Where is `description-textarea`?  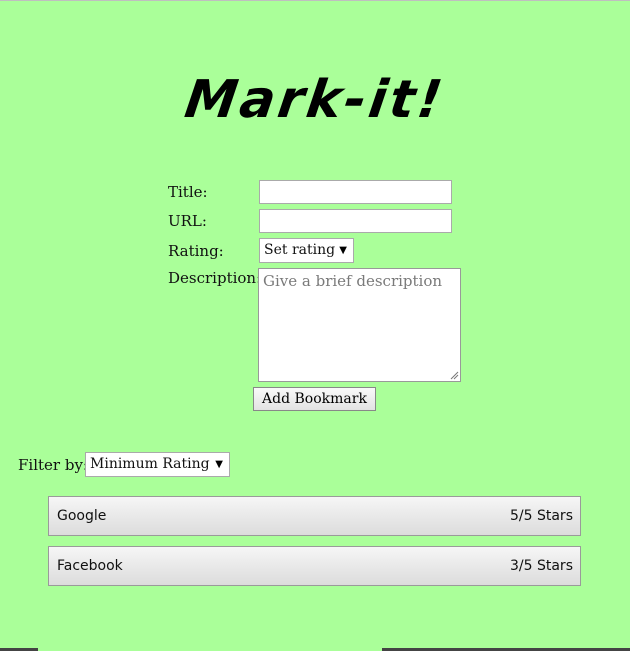 description-textarea is located at coordinates (359, 325).